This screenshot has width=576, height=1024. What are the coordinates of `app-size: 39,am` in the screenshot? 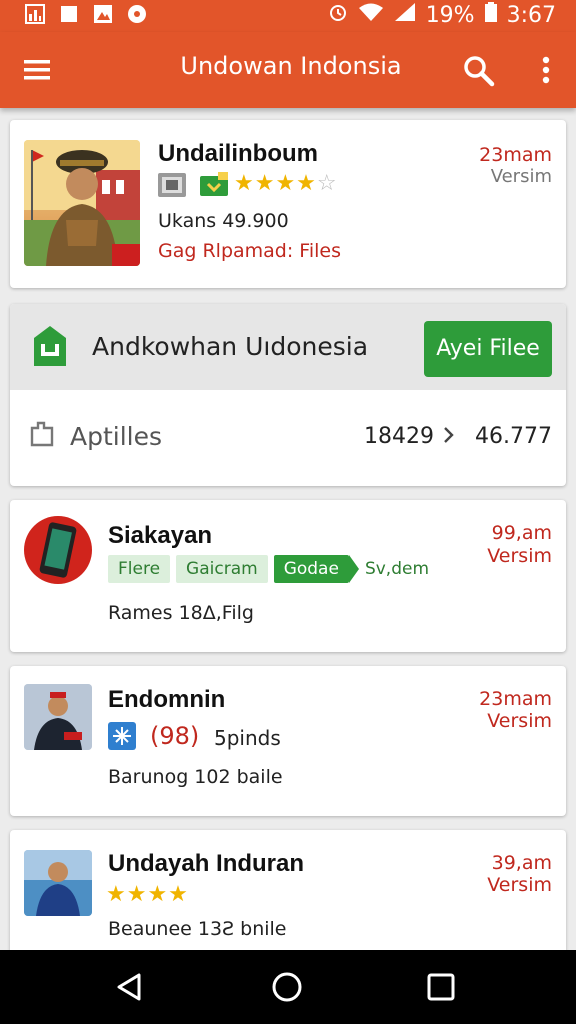 It's located at (521, 863).